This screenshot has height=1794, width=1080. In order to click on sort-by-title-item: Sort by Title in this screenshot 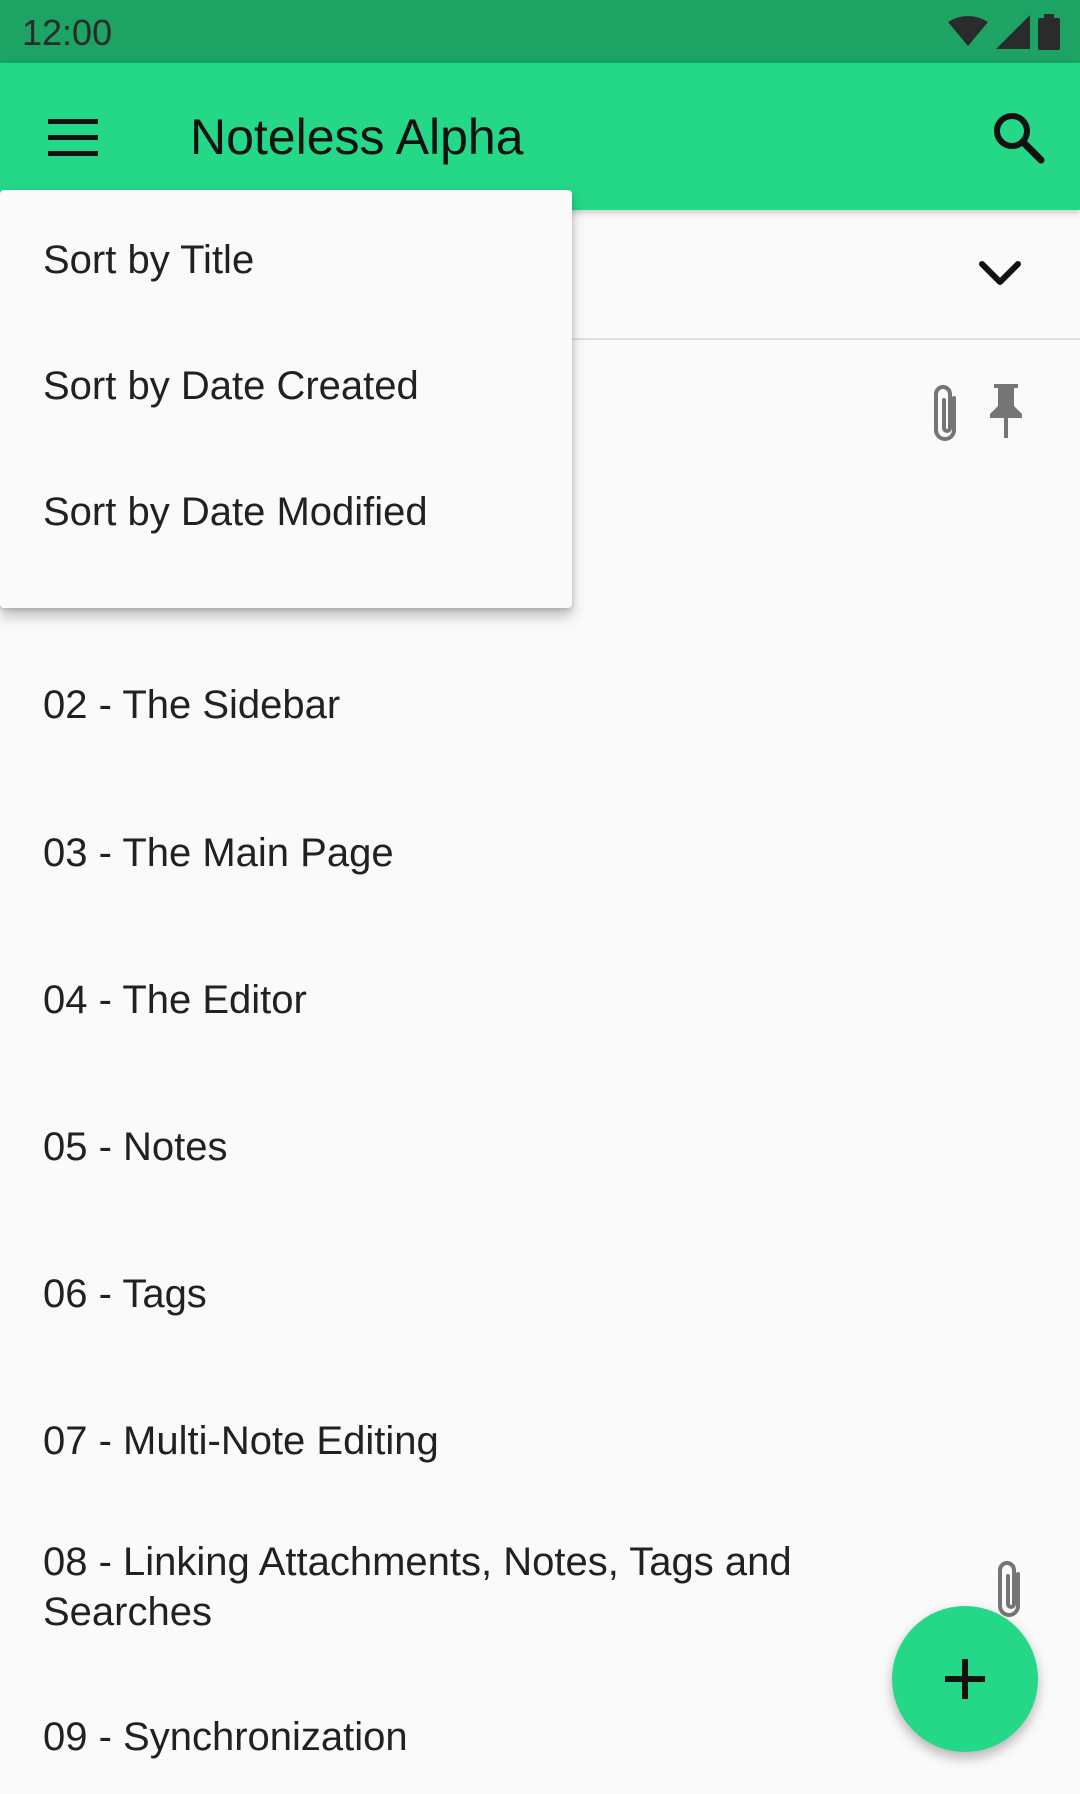, I will do `click(286, 261)`.